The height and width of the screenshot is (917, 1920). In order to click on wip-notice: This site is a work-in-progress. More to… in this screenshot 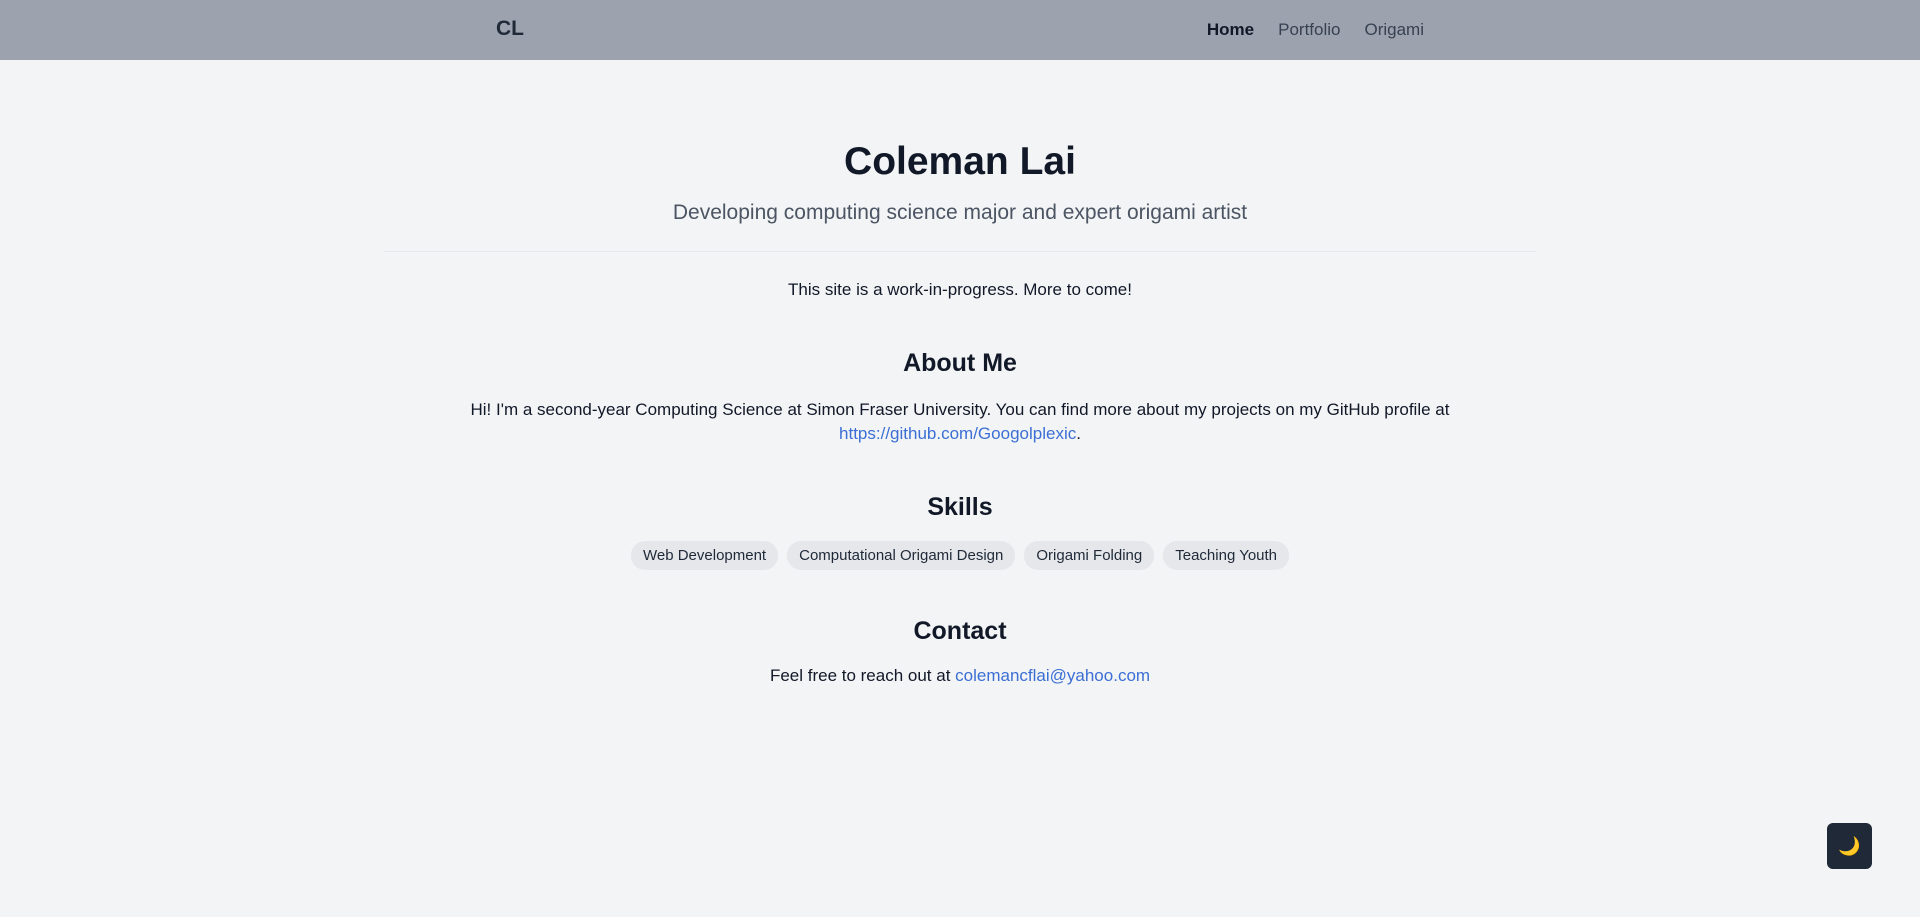, I will do `click(960, 289)`.